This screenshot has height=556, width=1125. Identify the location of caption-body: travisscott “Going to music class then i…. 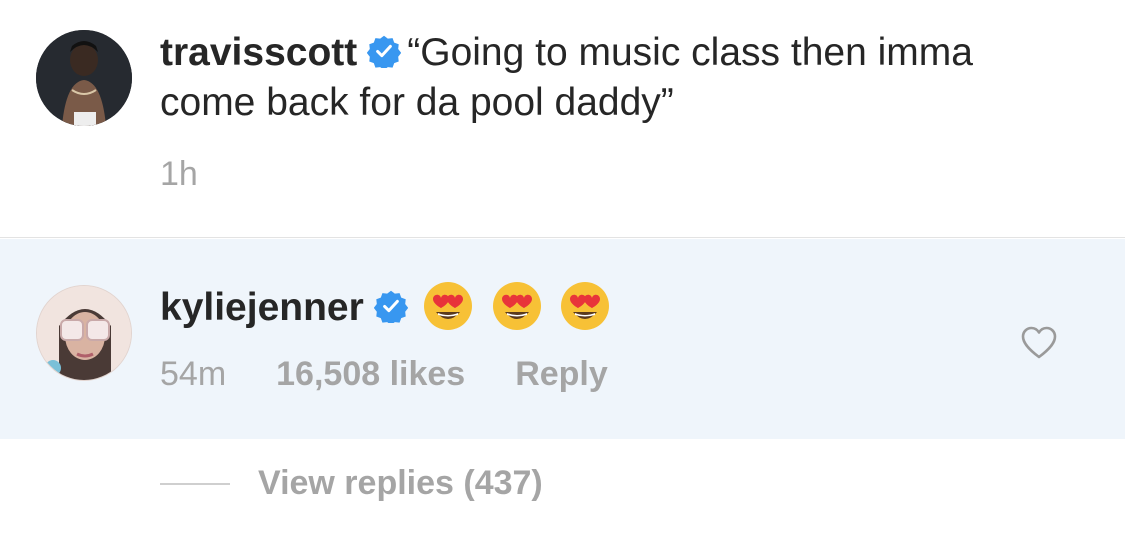
(612, 78).